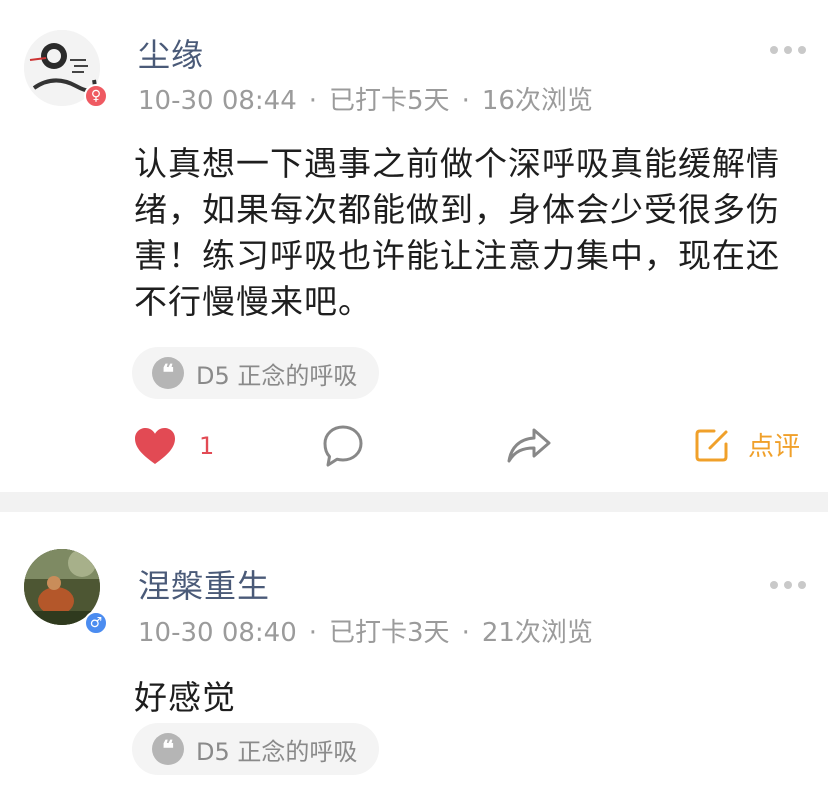 This screenshot has height=796, width=828. What do you see at coordinates (185, 697) in the screenshot?
I see `post-content: 好感觉` at bounding box center [185, 697].